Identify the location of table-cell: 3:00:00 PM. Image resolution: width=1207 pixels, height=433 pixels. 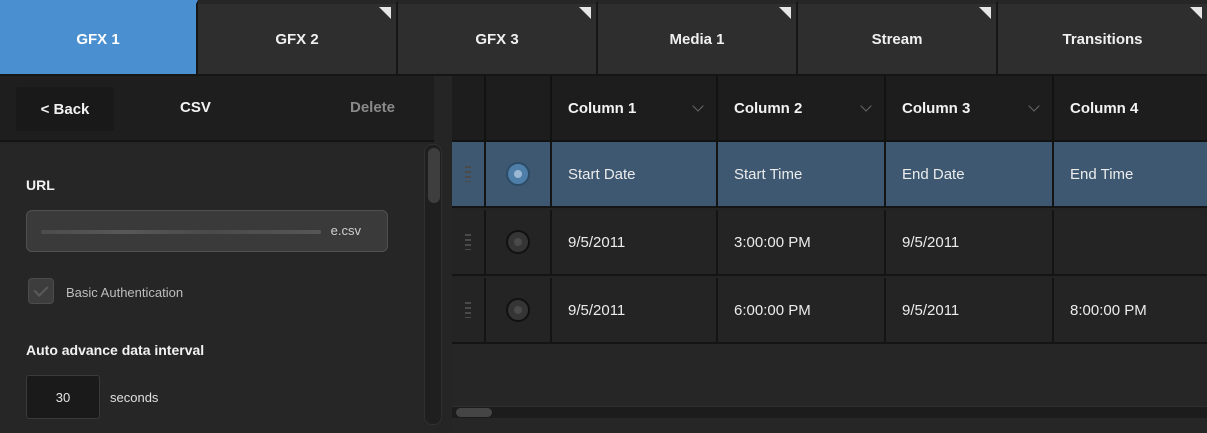
(802, 243).